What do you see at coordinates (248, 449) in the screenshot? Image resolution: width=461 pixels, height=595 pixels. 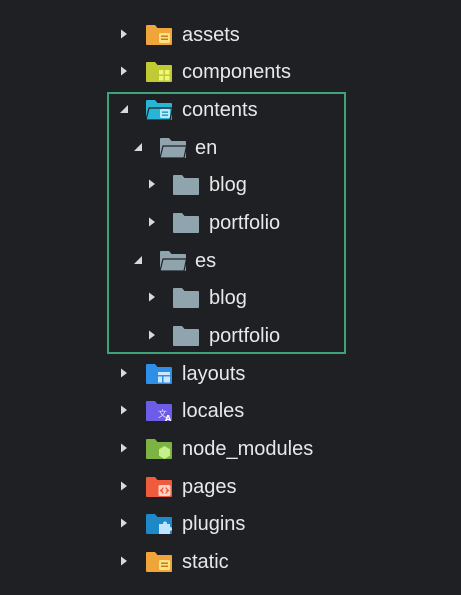 I see `tree-item-label: node_modules` at bounding box center [248, 449].